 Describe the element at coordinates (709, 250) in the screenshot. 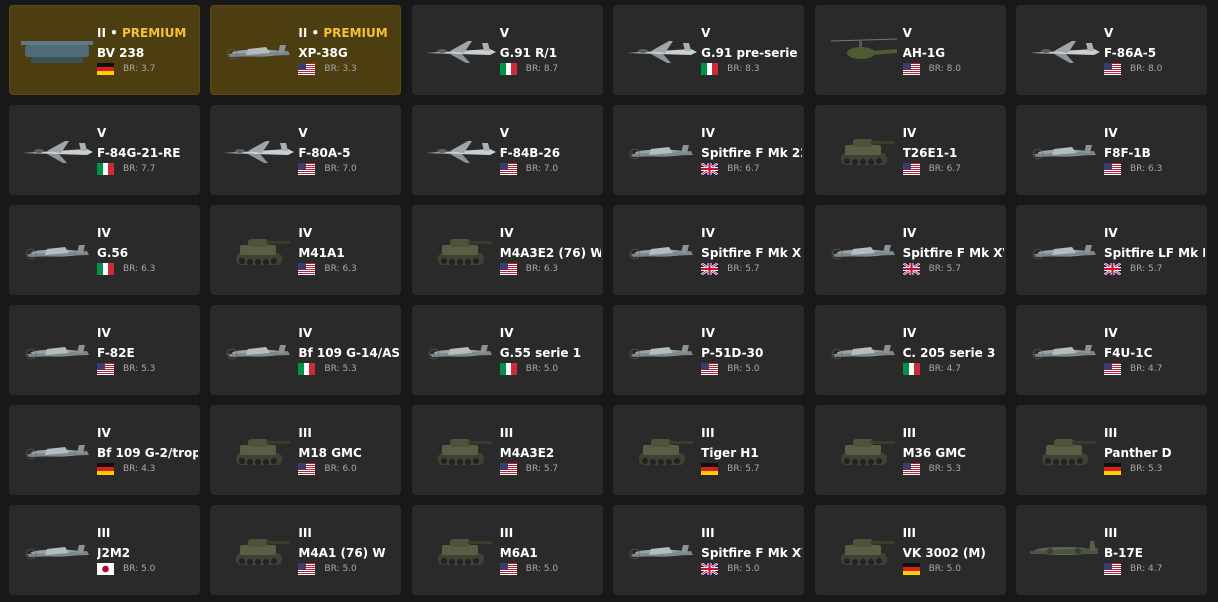

I see `vehicle-card-spitfire-f-mk-xive: IV Spitfire F Mk XIVe BR: 5.7` at that location.